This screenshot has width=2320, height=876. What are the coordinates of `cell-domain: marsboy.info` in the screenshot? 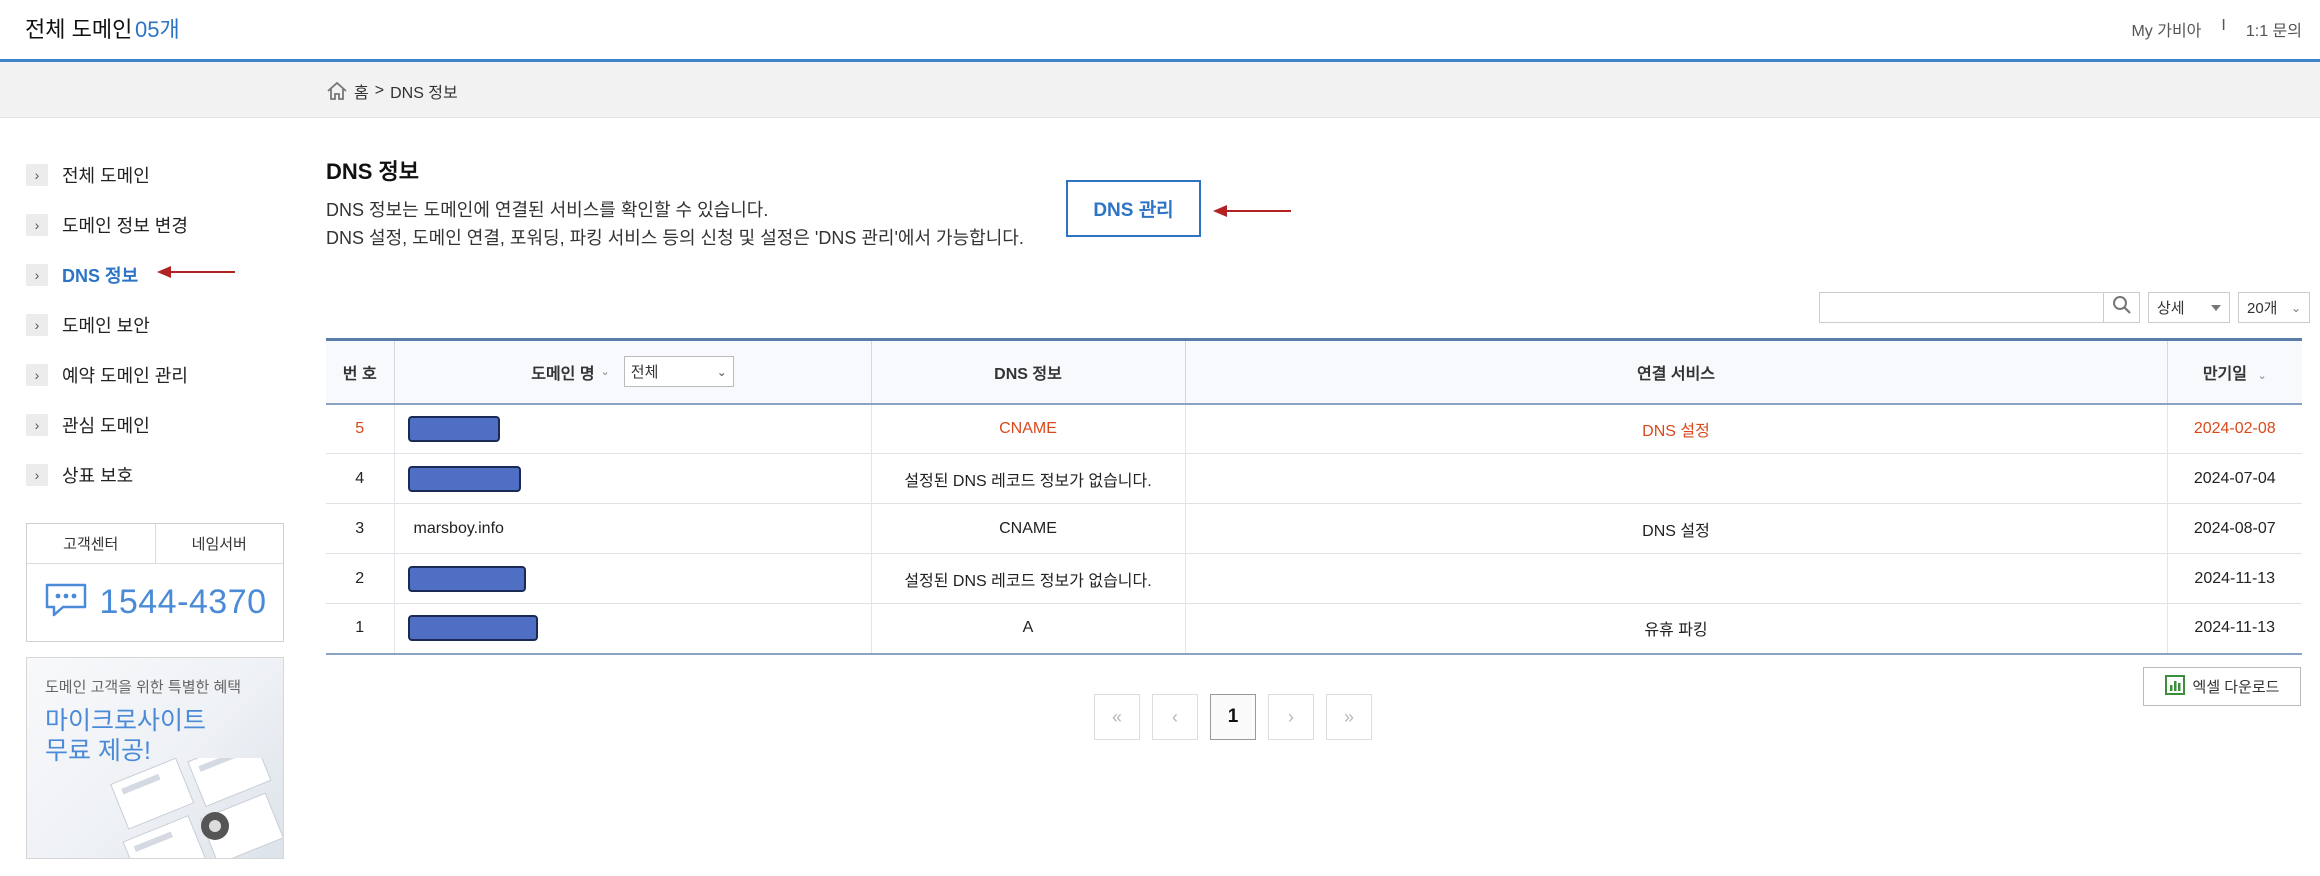 It's located at (632, 528).